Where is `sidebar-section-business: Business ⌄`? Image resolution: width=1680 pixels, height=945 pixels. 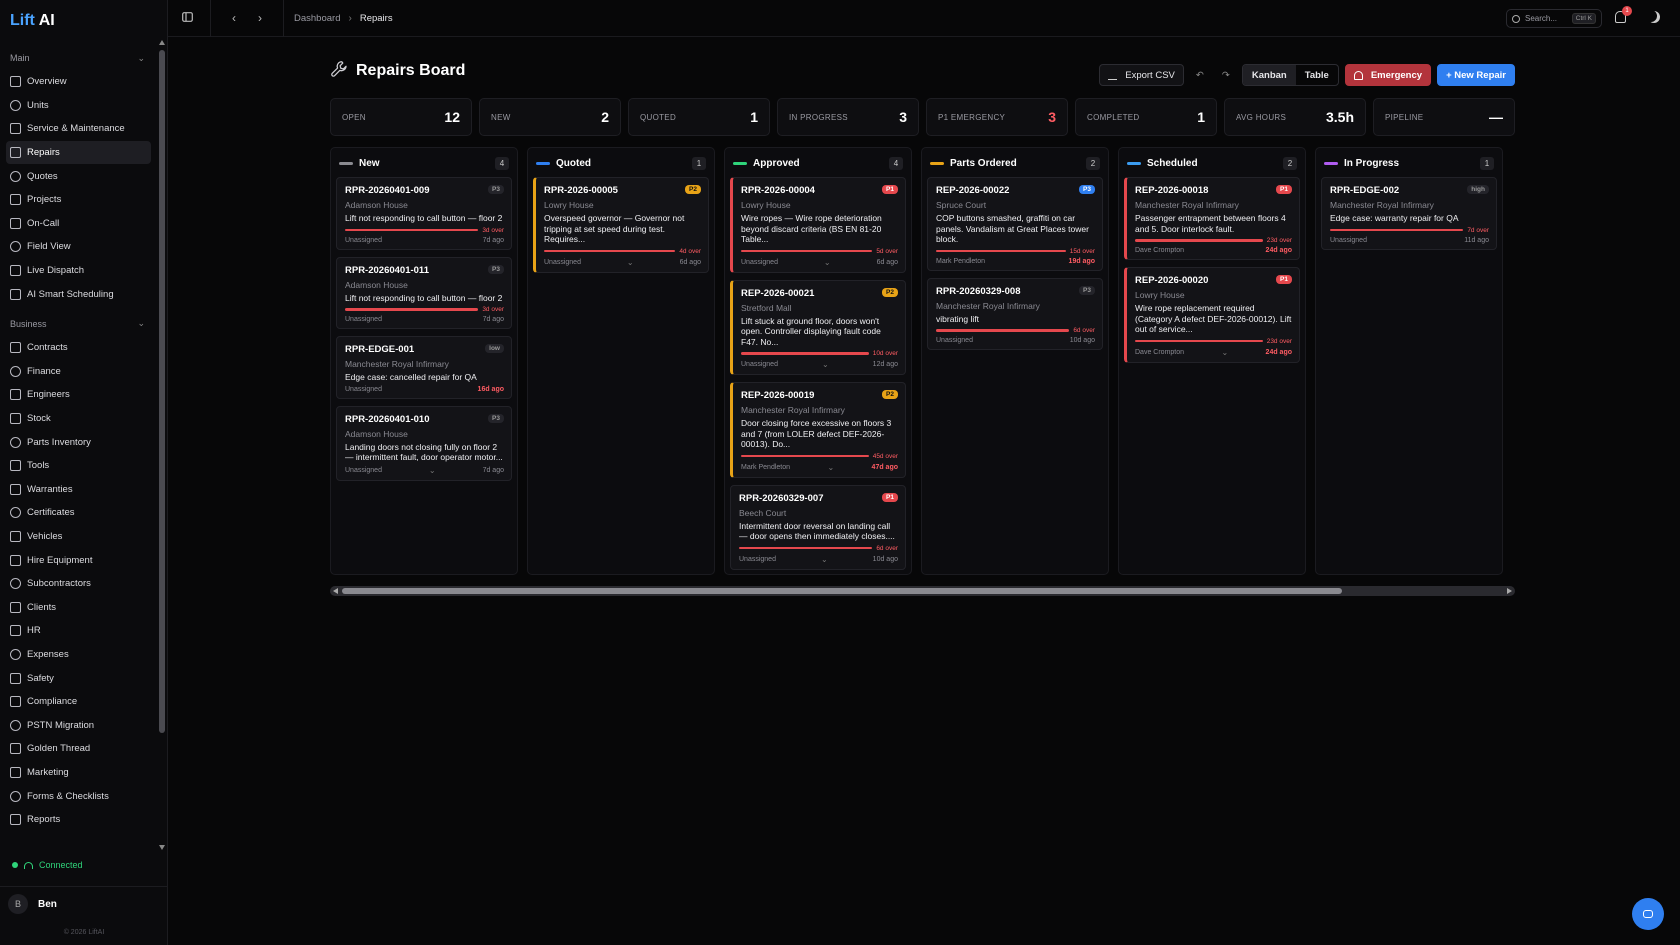 sidebar-section-business: Business ⌄ is located at coordinates (78, 324).